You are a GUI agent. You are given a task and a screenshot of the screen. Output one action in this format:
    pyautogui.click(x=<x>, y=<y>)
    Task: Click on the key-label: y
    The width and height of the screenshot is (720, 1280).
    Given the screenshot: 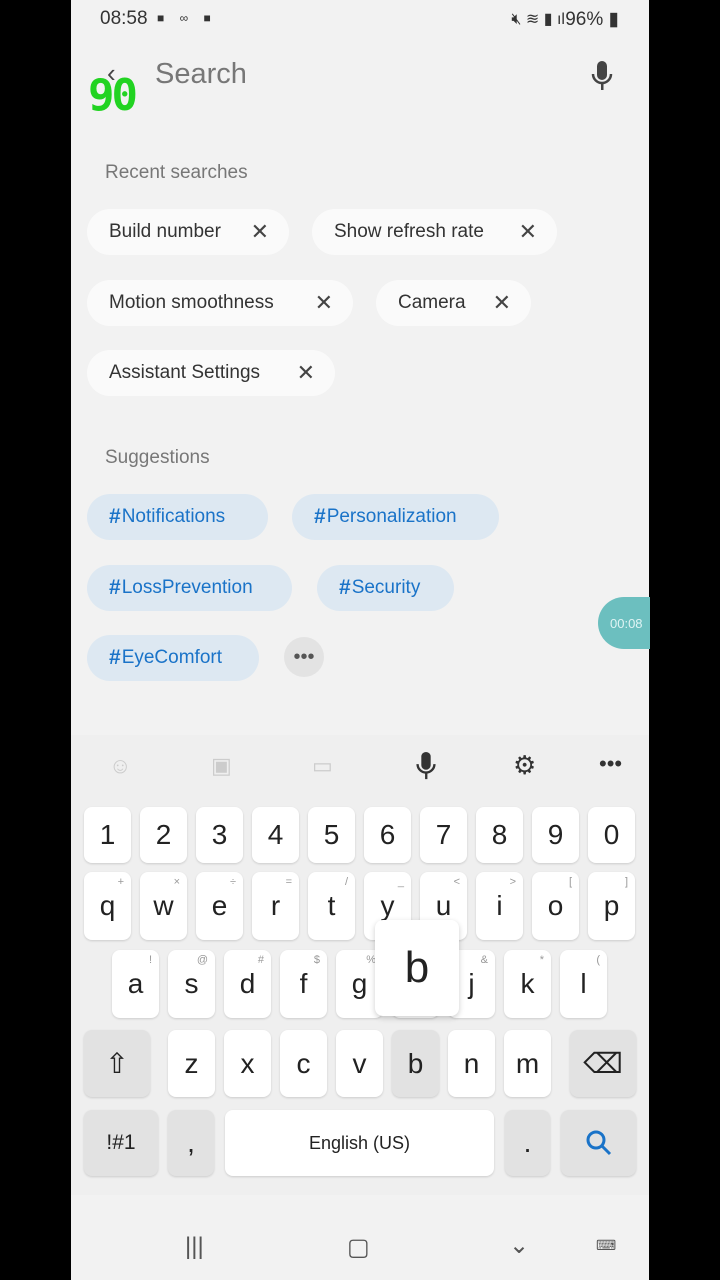 What is the action you would take?
    pyautogui.click(x=387, y=905)
    